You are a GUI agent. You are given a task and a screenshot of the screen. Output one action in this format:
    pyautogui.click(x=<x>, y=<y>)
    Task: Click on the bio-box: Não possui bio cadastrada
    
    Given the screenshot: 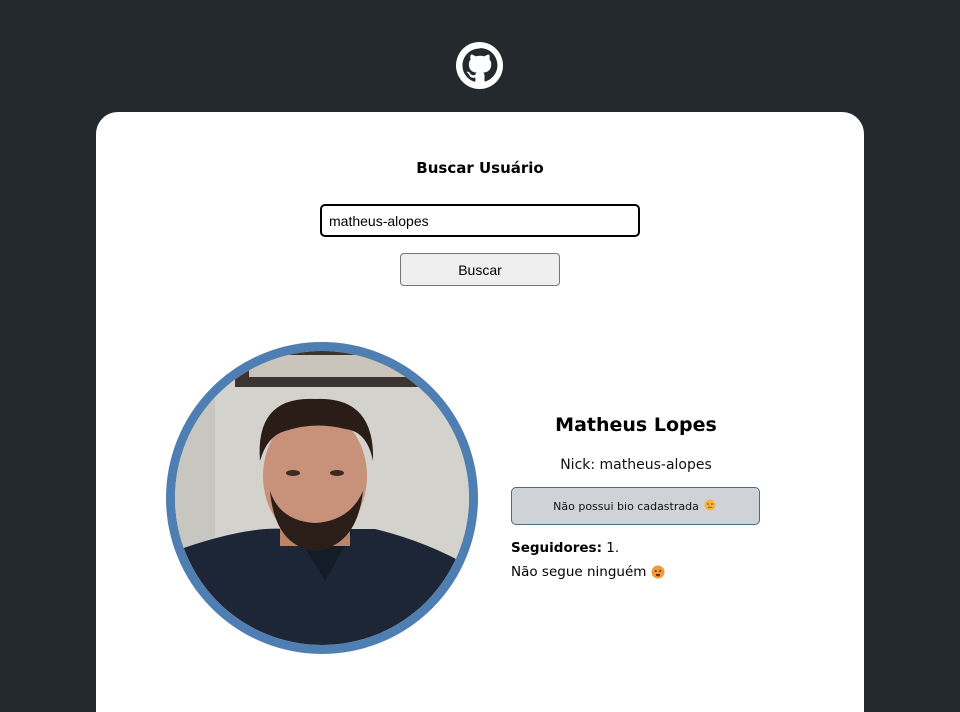 What is the action you would take?
    pyautogui.click(x=635, y=506)
    